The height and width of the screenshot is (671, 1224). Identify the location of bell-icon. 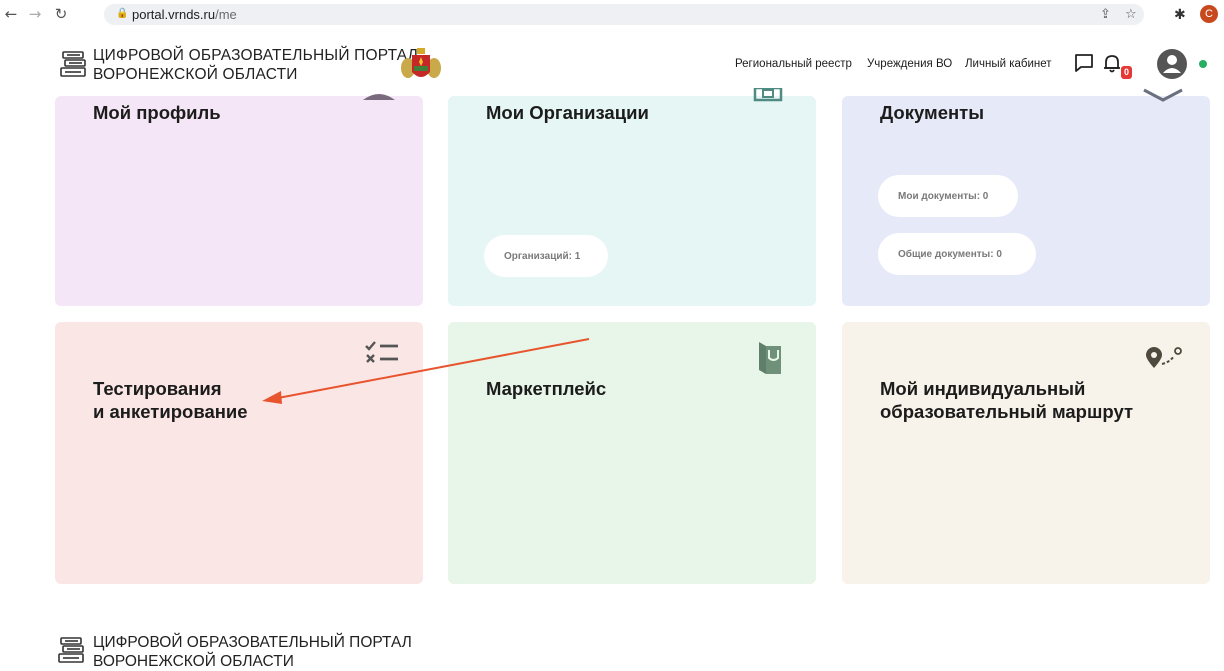
(1112, 63).